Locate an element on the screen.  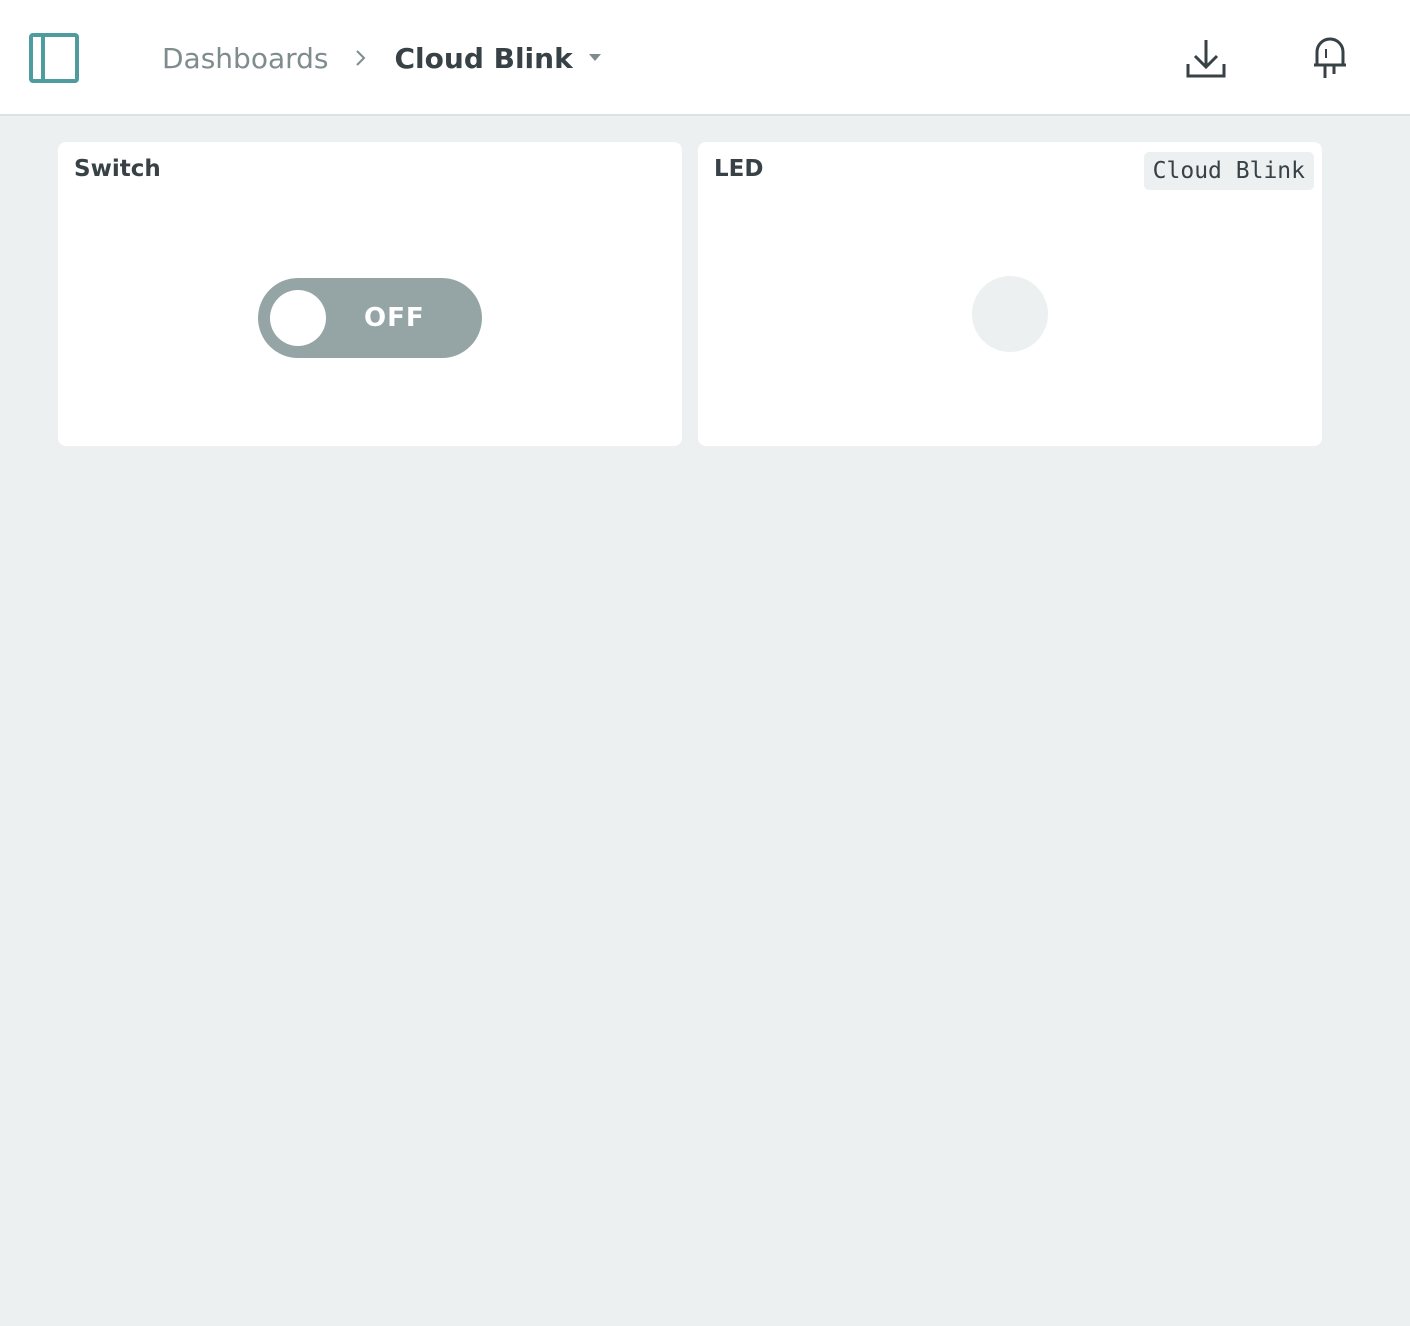
sidebar-panel-icon is located at coordinates (54, 58).